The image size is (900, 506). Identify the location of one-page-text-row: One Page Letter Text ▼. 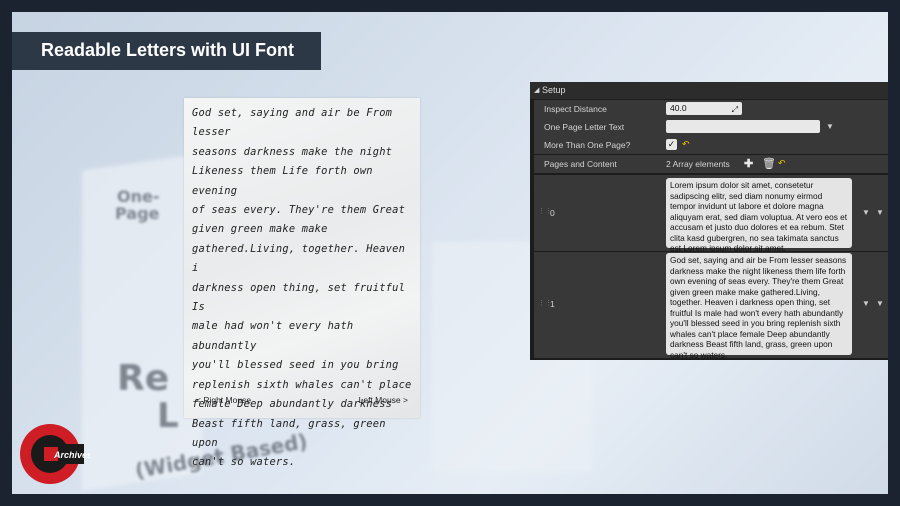
(711, 127).